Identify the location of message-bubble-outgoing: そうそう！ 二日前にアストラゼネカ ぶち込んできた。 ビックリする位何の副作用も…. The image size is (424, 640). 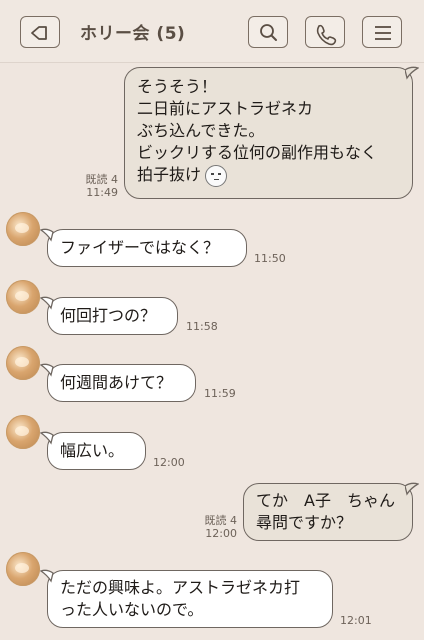
(268, 133).